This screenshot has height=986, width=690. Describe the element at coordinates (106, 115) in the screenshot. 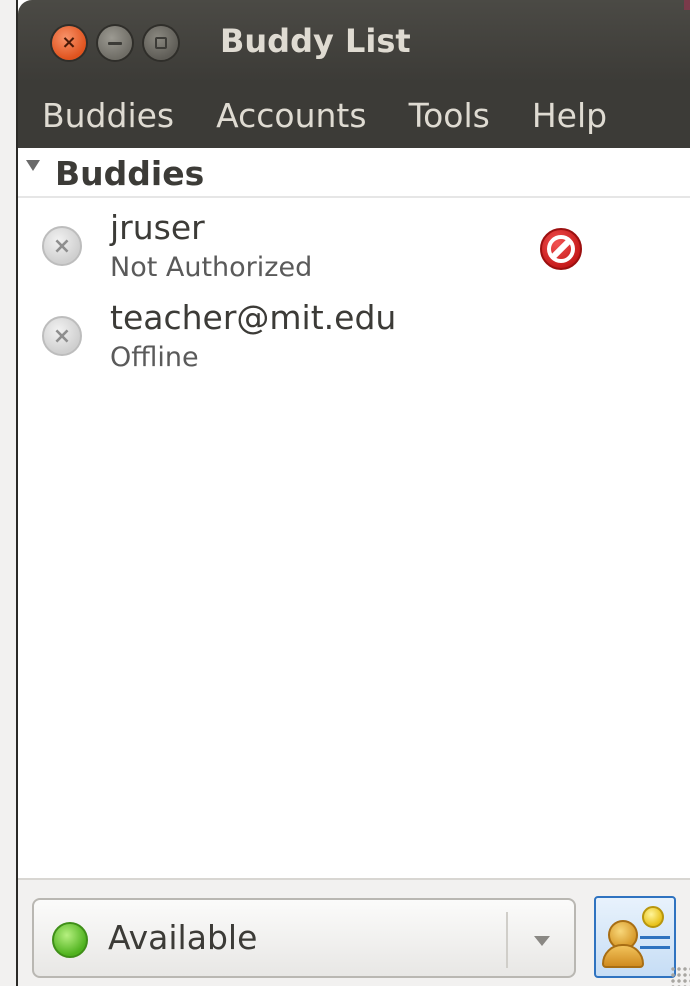

I see `menu-buddies: Buddies` at that location.